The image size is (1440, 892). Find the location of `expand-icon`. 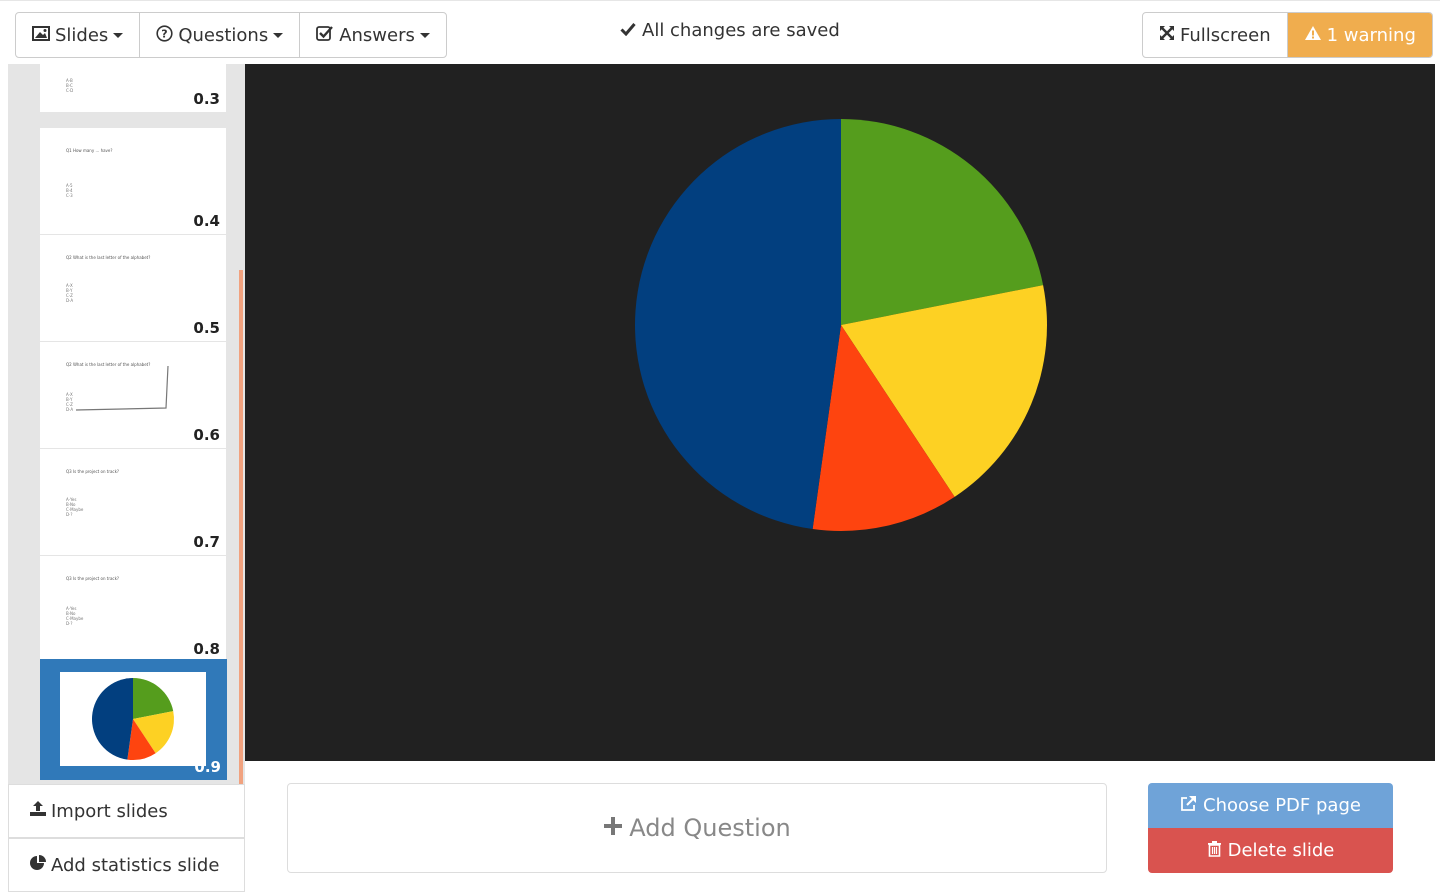

expand-icon is located at coordinates (1167, 35).